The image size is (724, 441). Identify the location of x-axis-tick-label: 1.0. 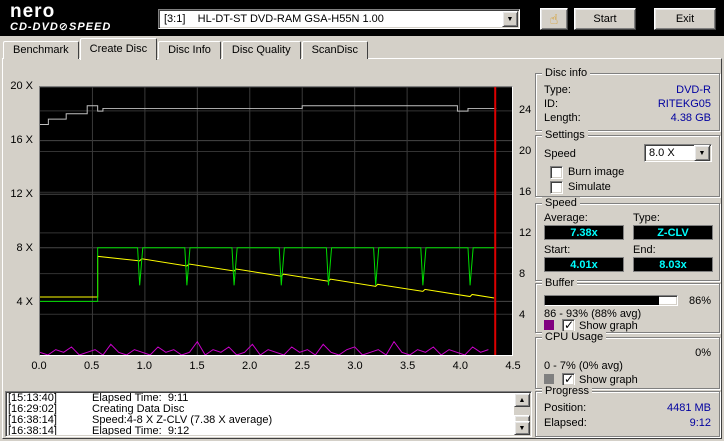
(144, 366).